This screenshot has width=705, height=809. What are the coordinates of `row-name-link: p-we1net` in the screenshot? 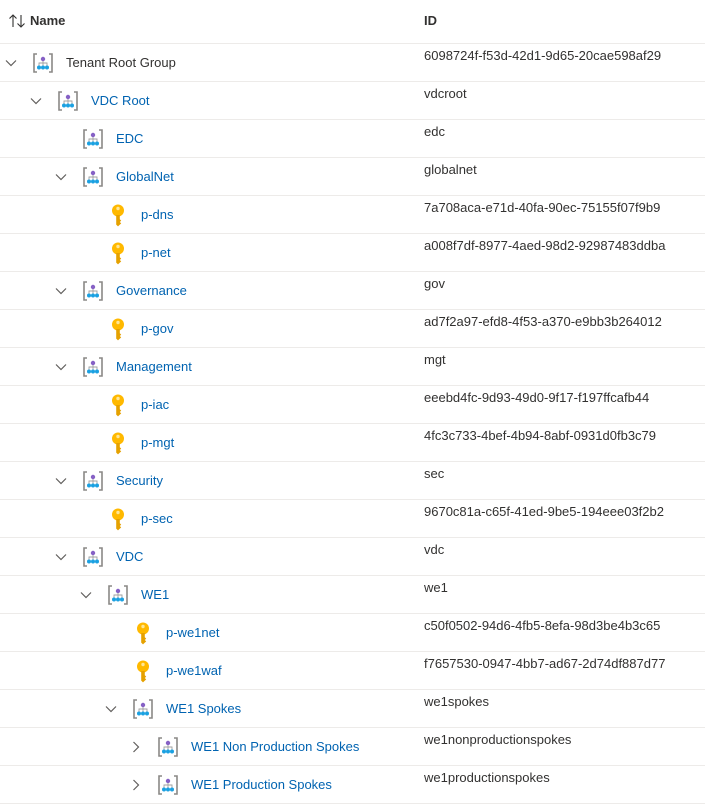 It's located at (192, 633).